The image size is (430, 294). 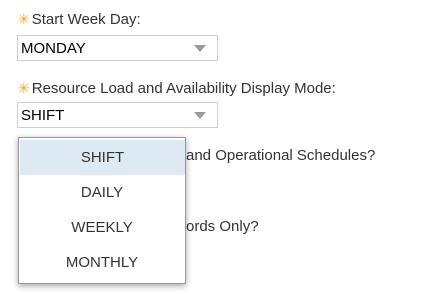 I want to click on dropdown-option-weekly: WEEKLY, so click(x=102, y=227).